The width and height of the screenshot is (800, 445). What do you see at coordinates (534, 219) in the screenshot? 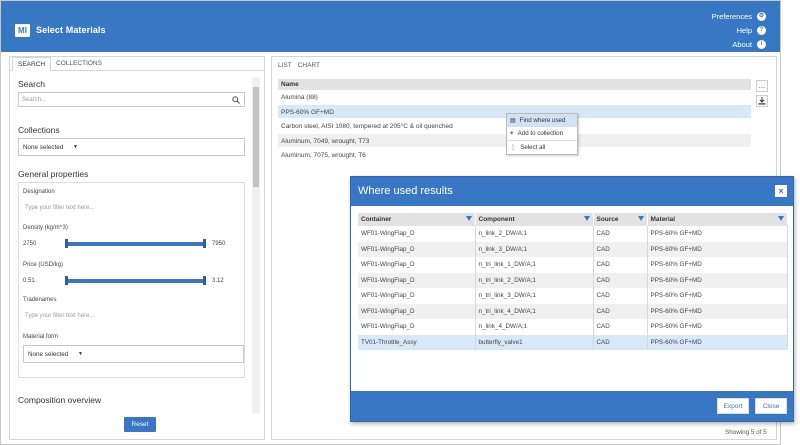
I see `component-column-header: Component` at bounding box center [534, 219].